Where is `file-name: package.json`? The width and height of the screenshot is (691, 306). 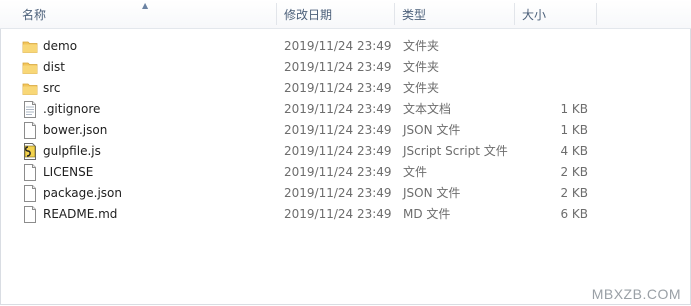 file-name: package.json is located at coordinates (83, 193).